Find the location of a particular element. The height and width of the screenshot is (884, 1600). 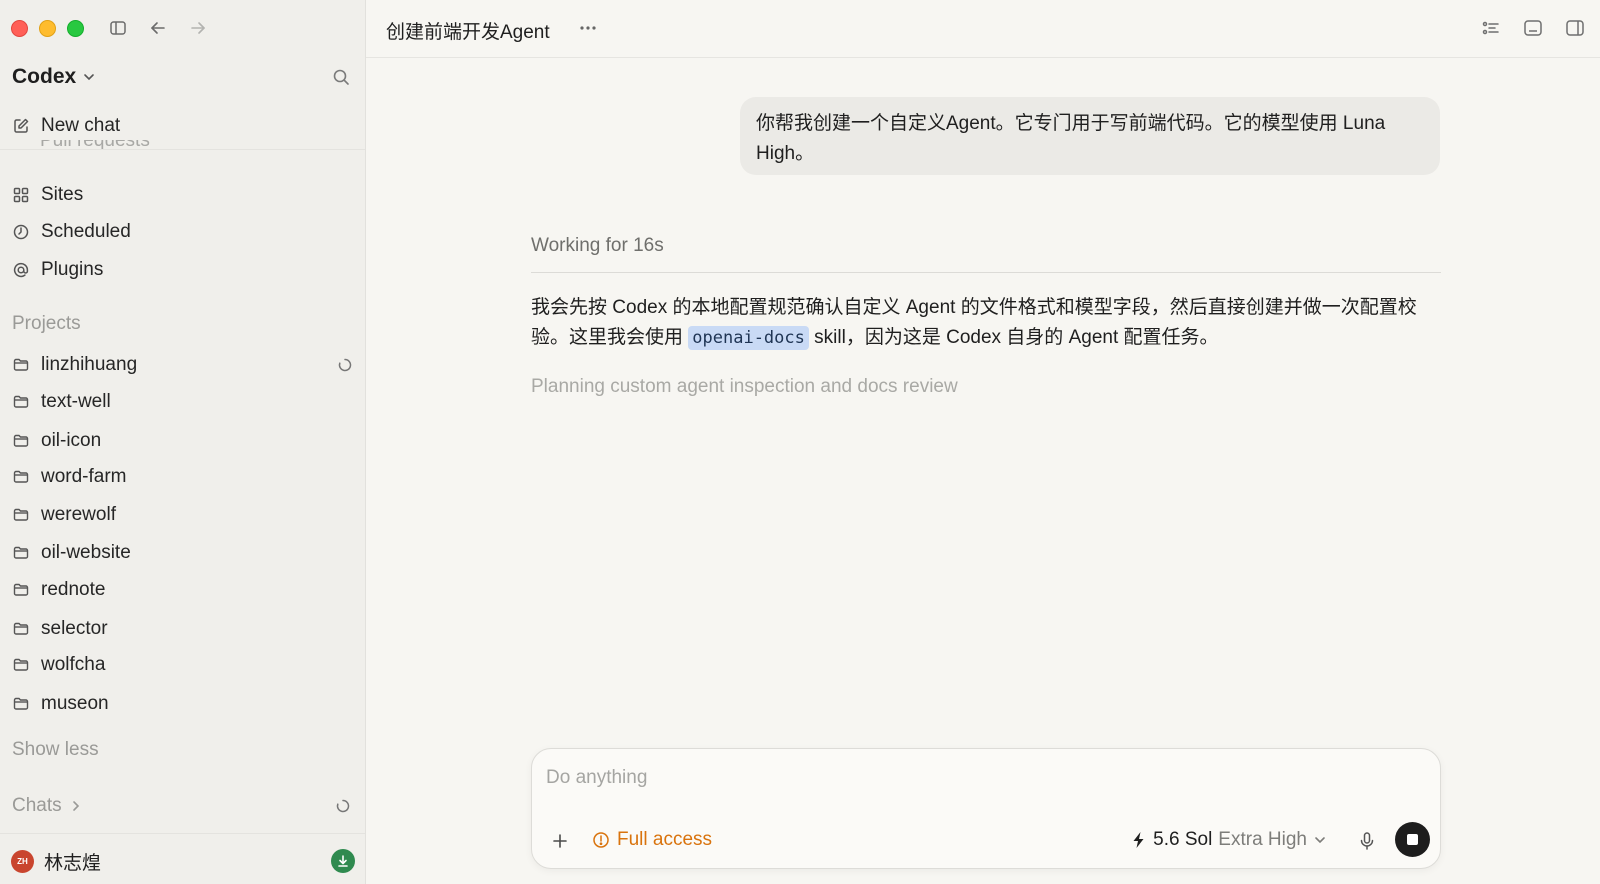

warning-icon is located at coordinates (601, 840).